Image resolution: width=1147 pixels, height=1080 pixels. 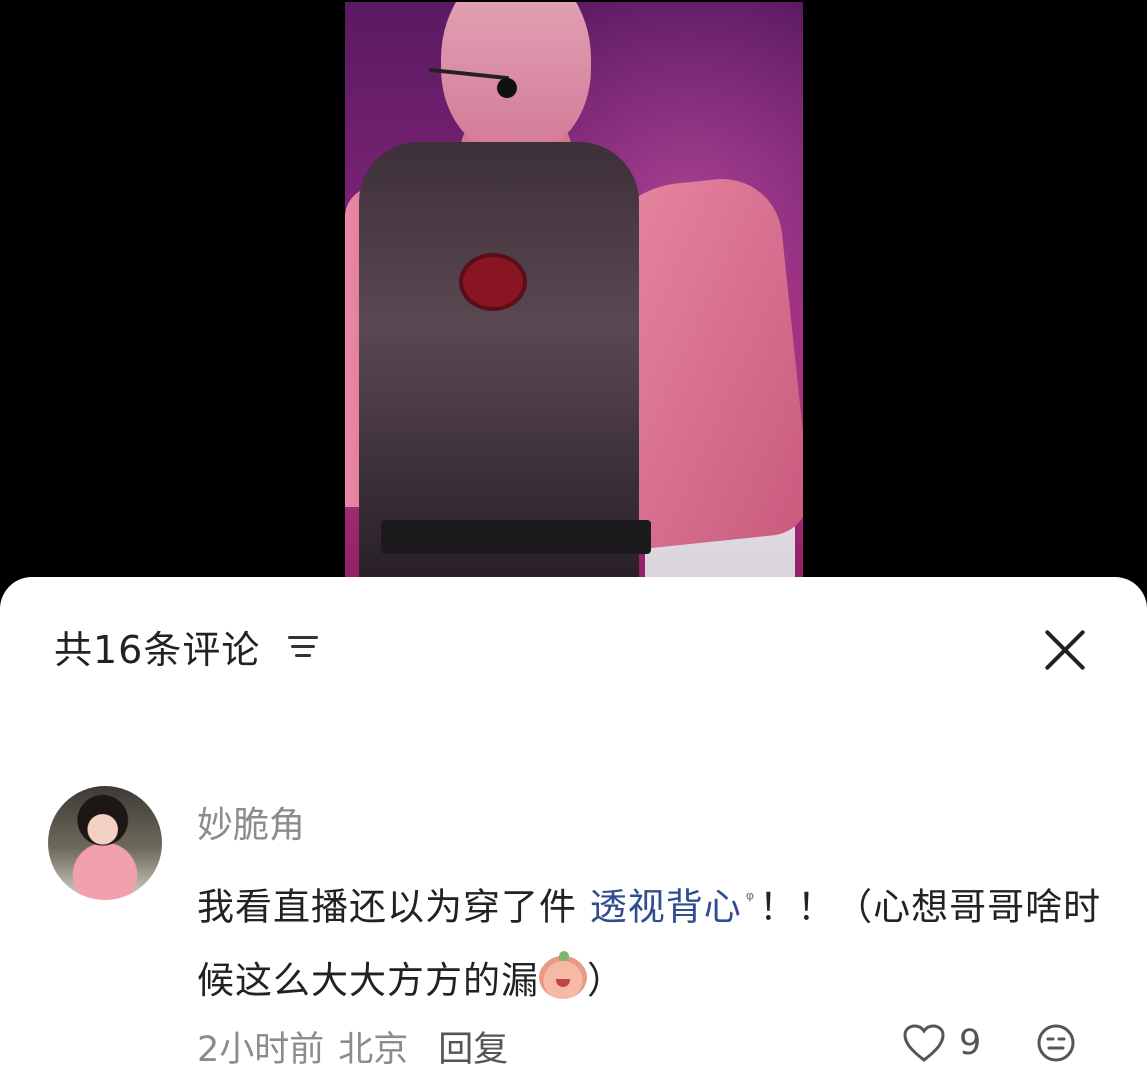 What do you see at coordinates (652, 940) in the screenshot?
I see `comment-text: 我看直播还以为穿了件 透视背心 ᵠ ！！（心想哥哥啥时候这么大大方方的漏）` at bounding box center [652, 940].